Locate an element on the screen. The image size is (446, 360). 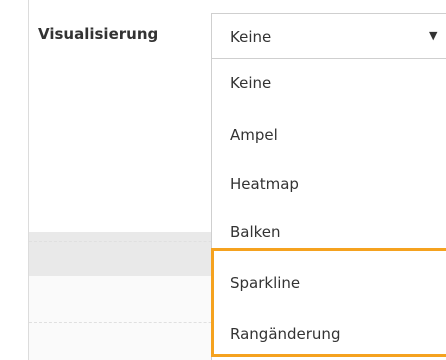
select-value: Keine is located at coordinates (251, 37).